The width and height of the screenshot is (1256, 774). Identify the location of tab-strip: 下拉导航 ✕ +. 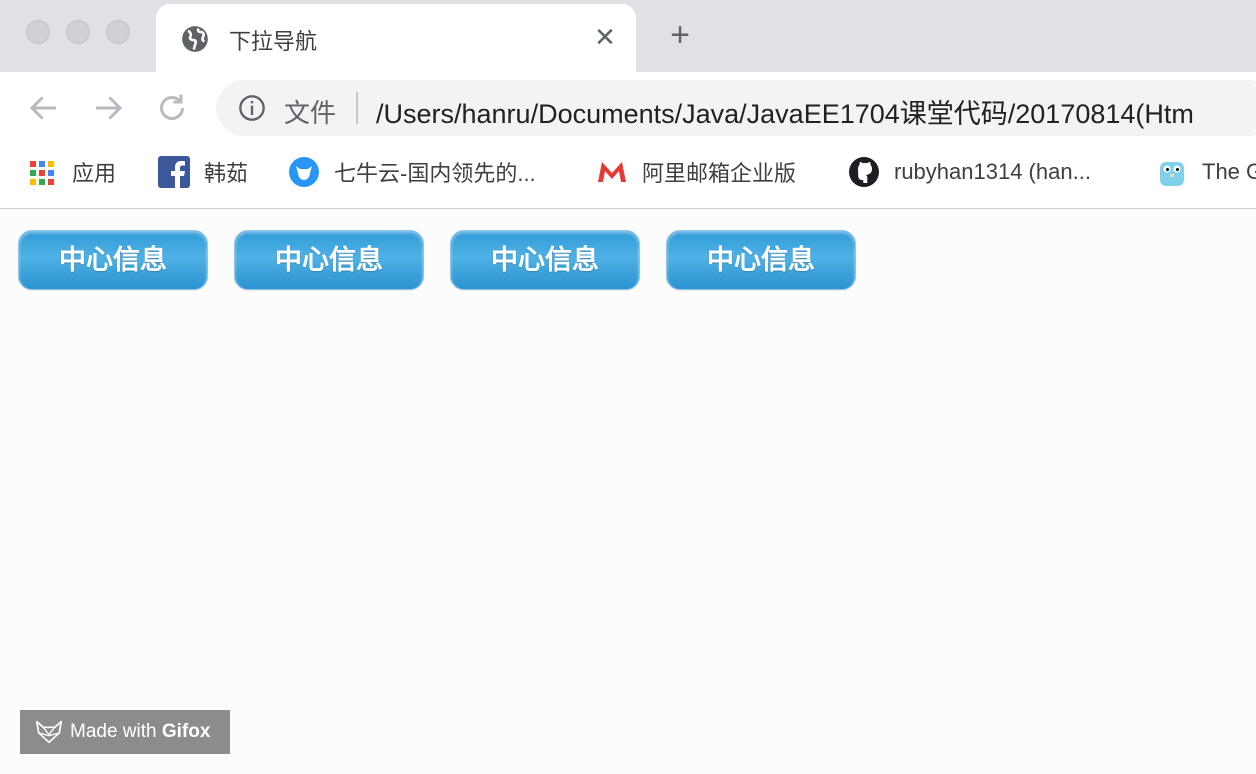
(628, 36).